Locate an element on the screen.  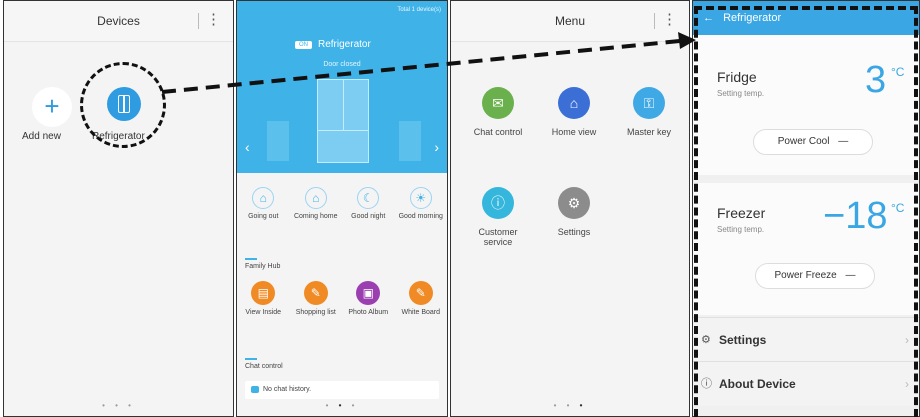
home-view-icon: ⌂ is located at coordinates (574, 103).